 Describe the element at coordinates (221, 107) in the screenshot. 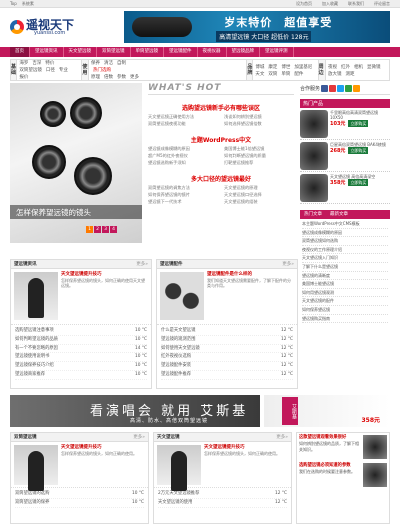

I see `hot-headline: 选购望远镜新手必有哪些误区` at that location.